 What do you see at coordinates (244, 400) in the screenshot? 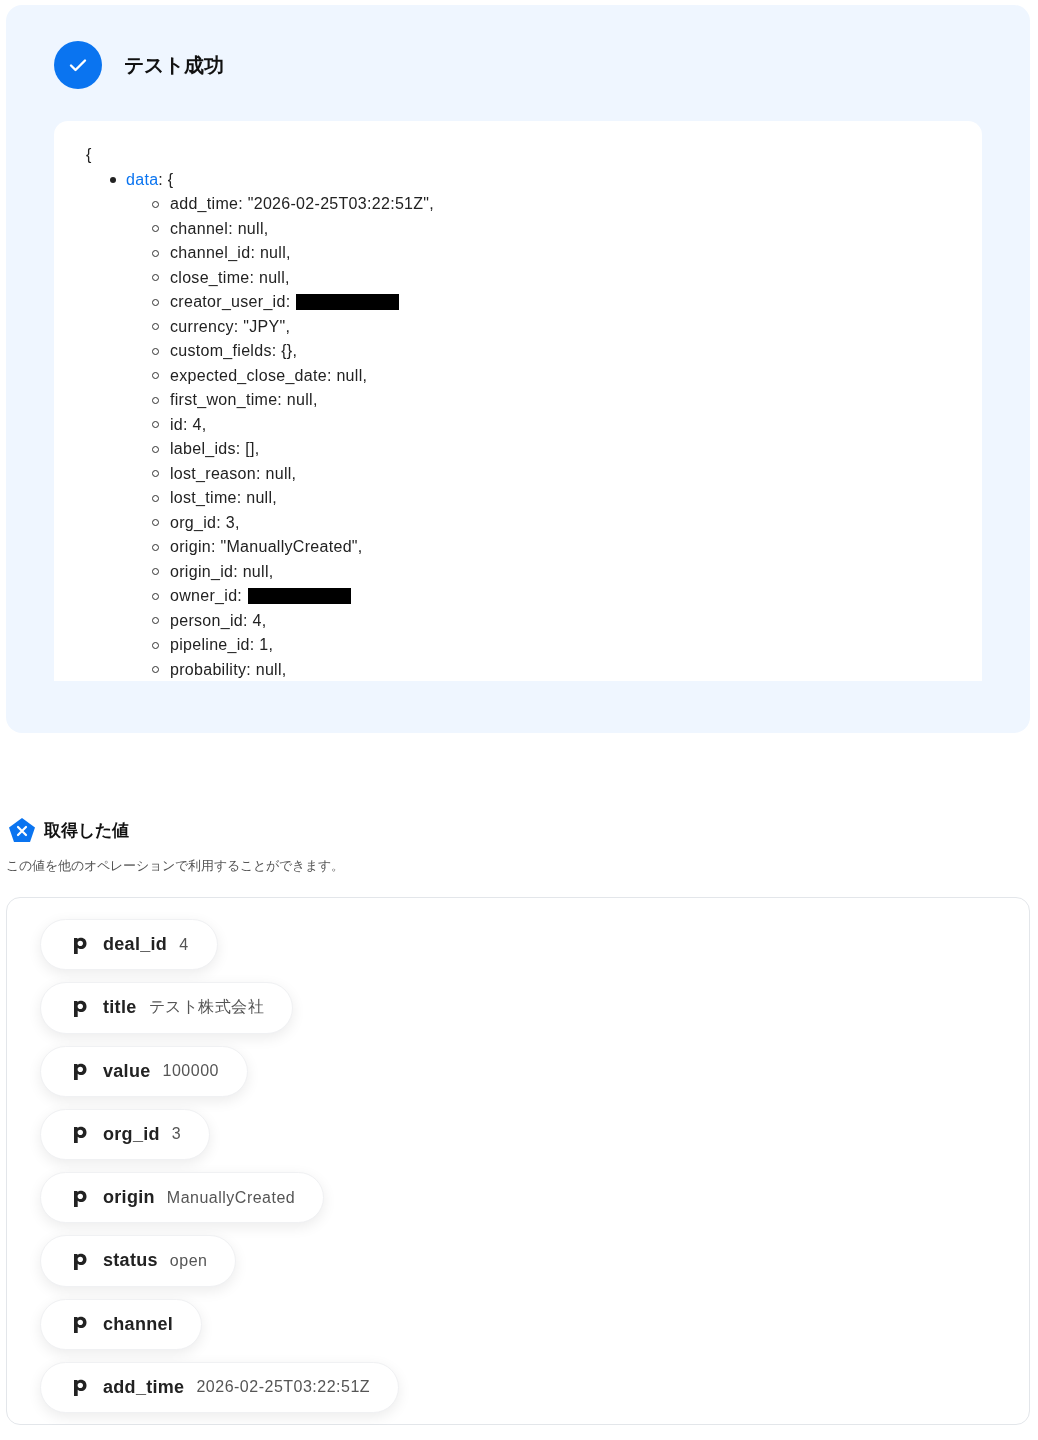
I see `json-field: first_won_time: null,` at bounding box center [244, 400].